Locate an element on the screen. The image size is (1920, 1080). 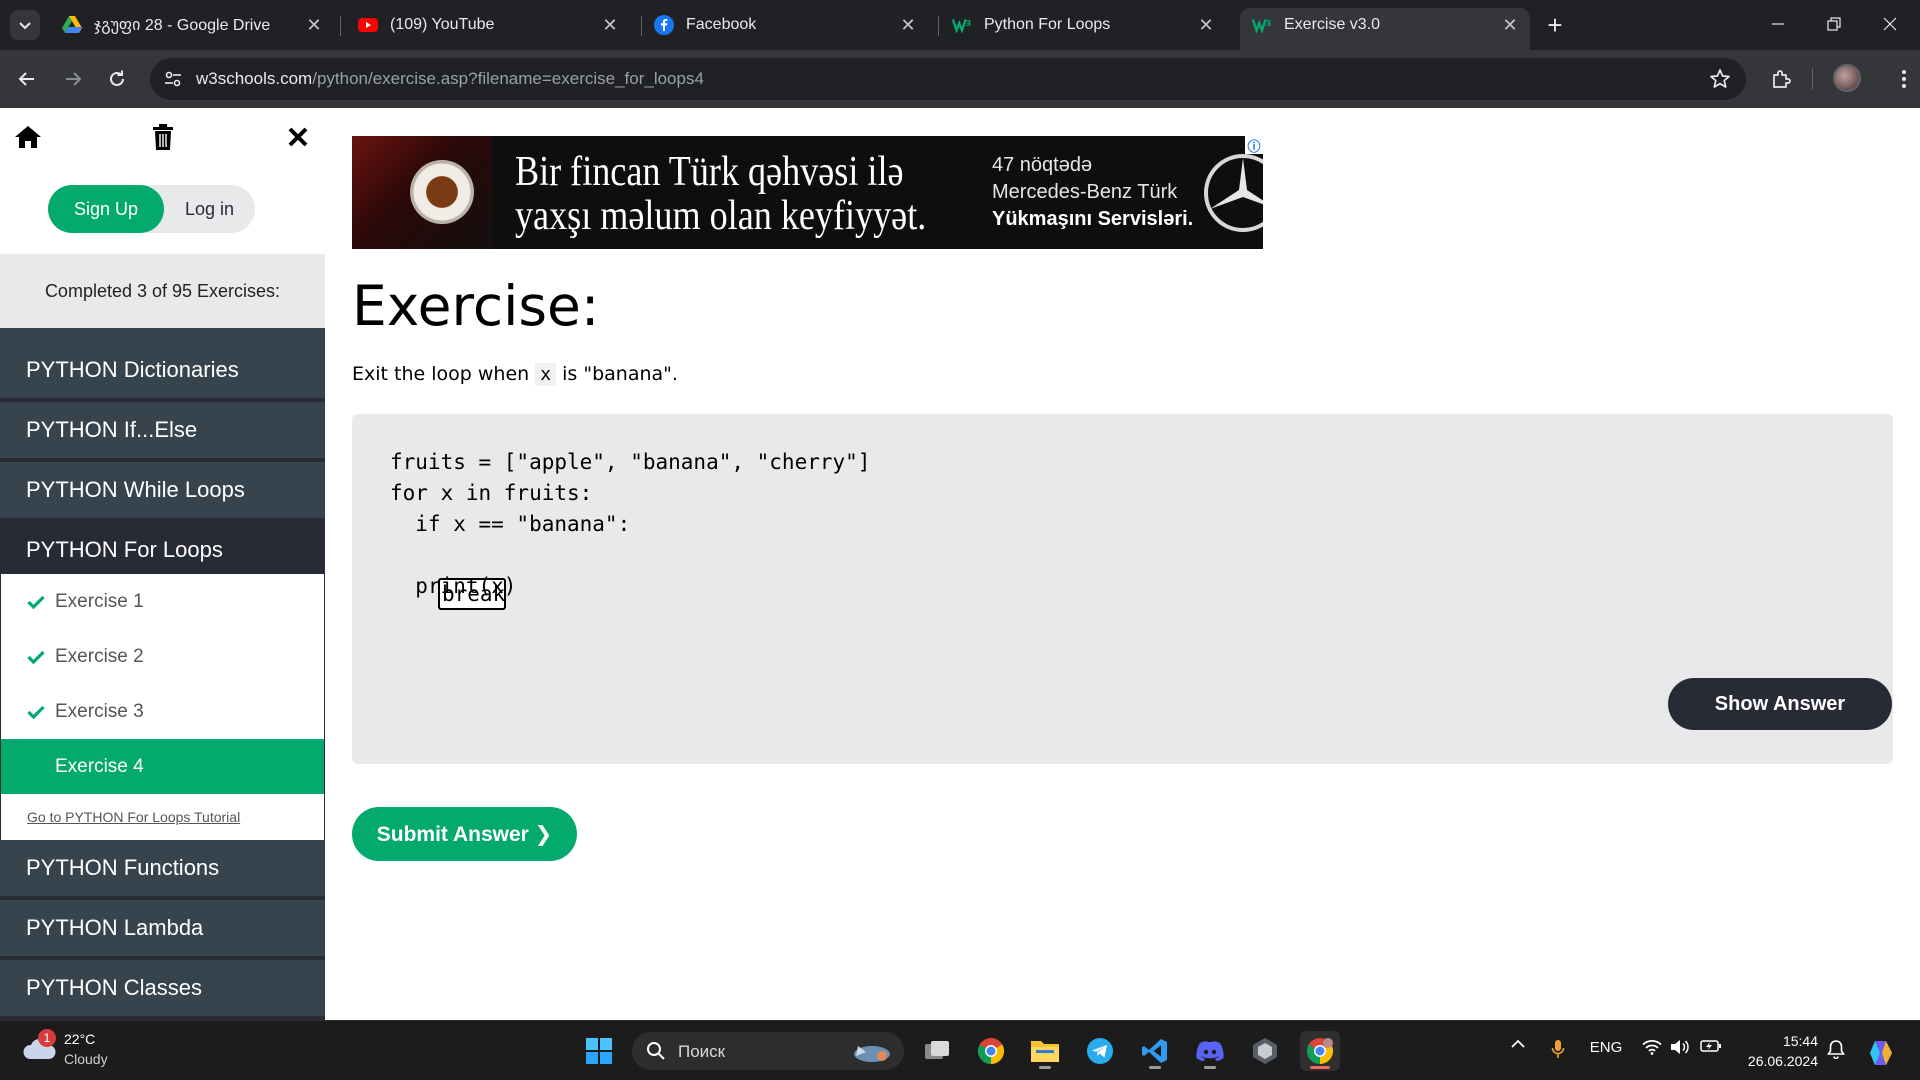
sidebar-item-while-loops: PYTHON While Loops is located at coordinates (162, 491).